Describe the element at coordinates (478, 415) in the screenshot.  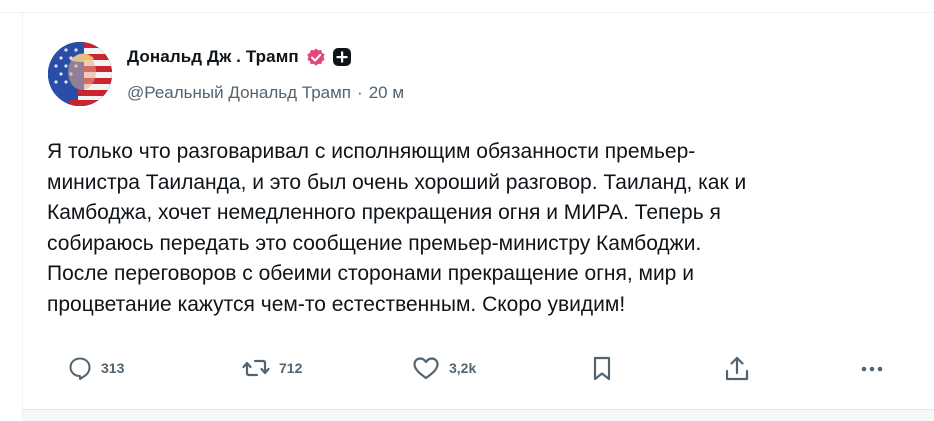
I see `next-post-area` at that location.